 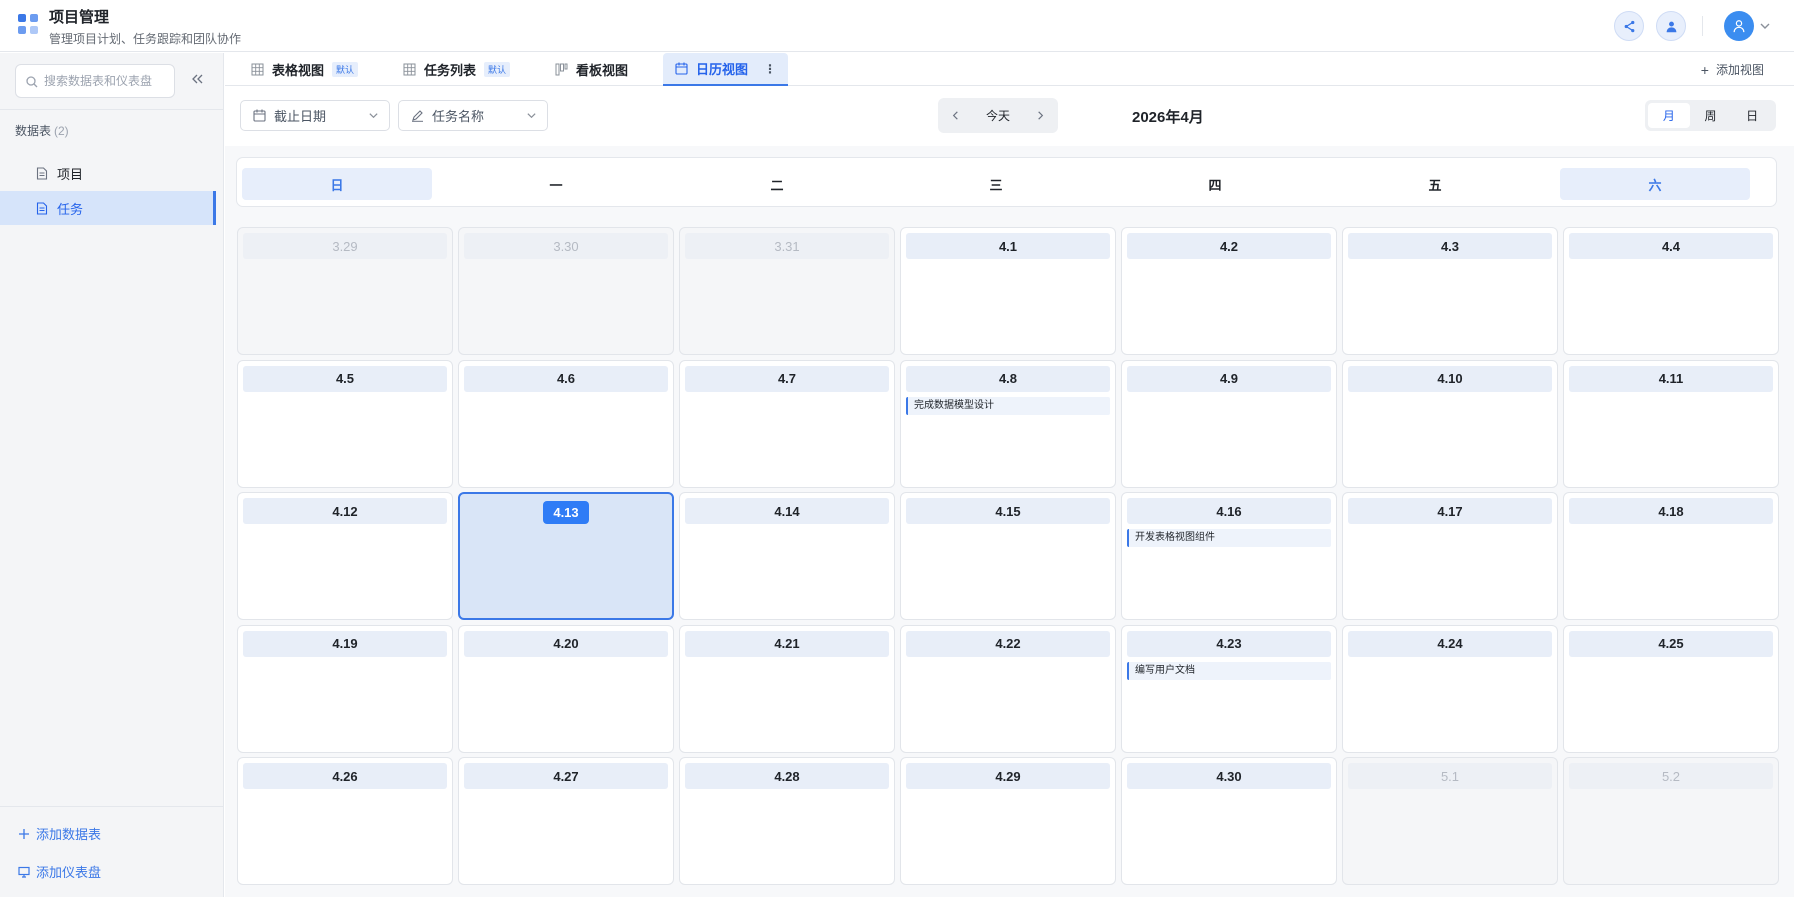 I want to click on sidebar-search, so click(x=95, y=81).